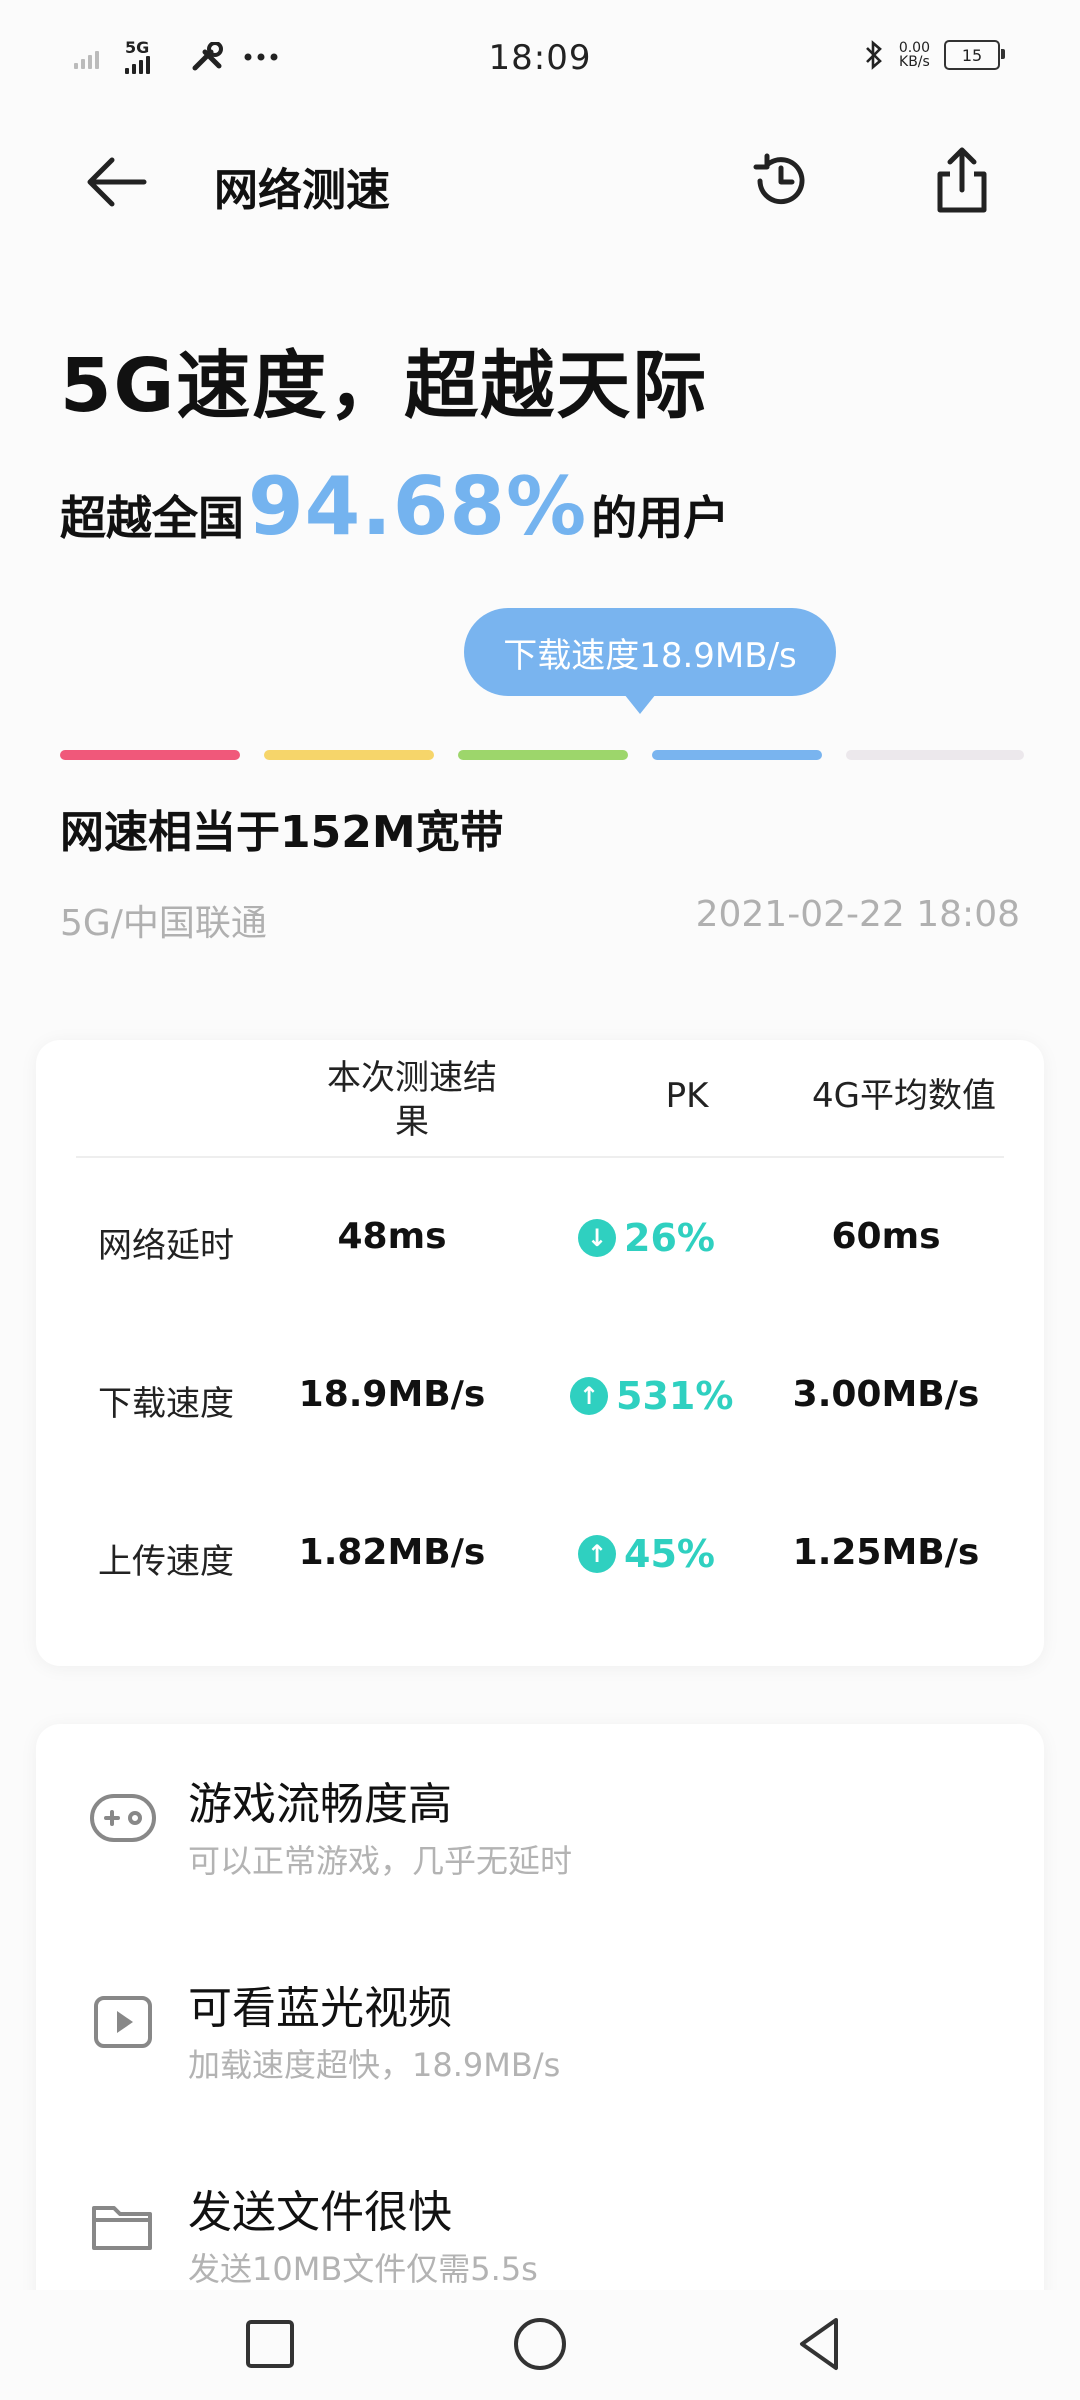  I want to click on back-nav-button, so click(820, 2344).